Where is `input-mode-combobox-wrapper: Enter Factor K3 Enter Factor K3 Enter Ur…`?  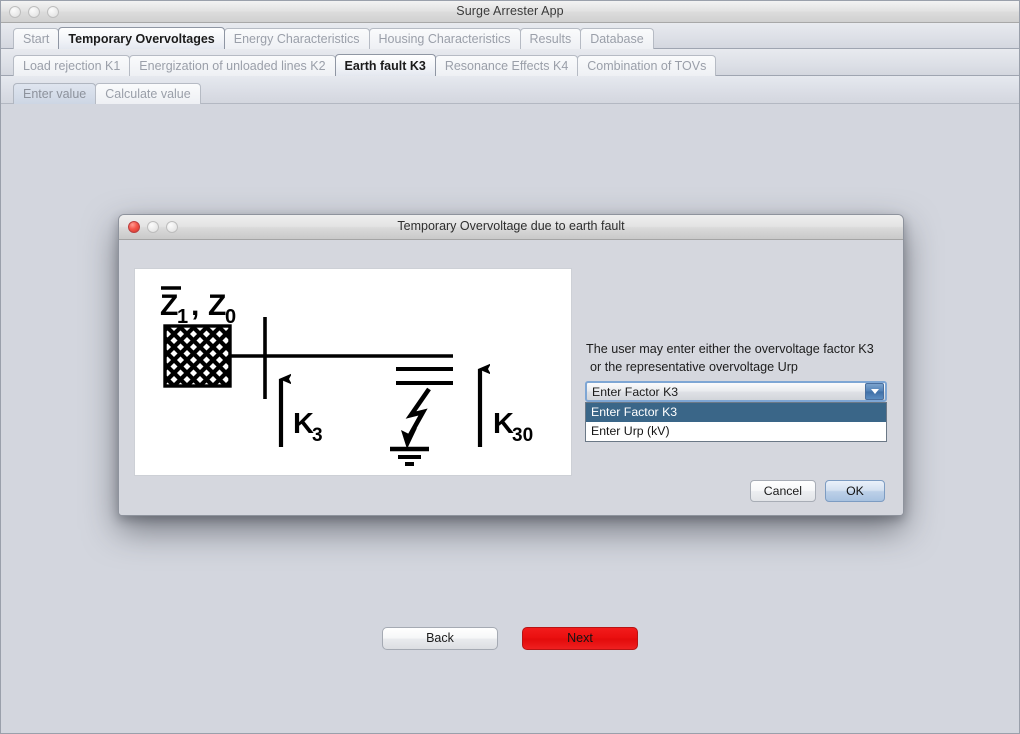 input-mode-combobox-wrapper: Enter Factor K3 Enter Factor K3 Enter Ur… is located at coordinates (736, 411).